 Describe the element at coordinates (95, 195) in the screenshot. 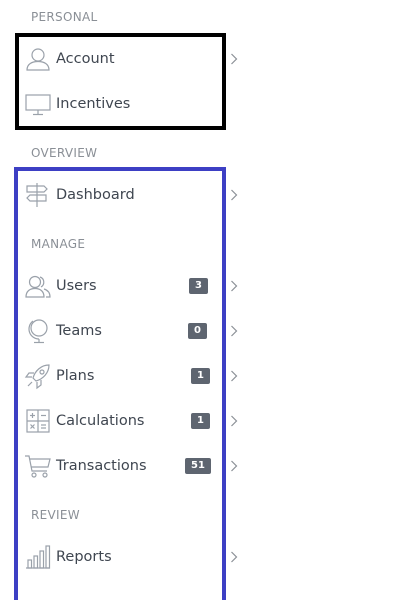

I see `sidebar-item-label: Dashboard` at that location.